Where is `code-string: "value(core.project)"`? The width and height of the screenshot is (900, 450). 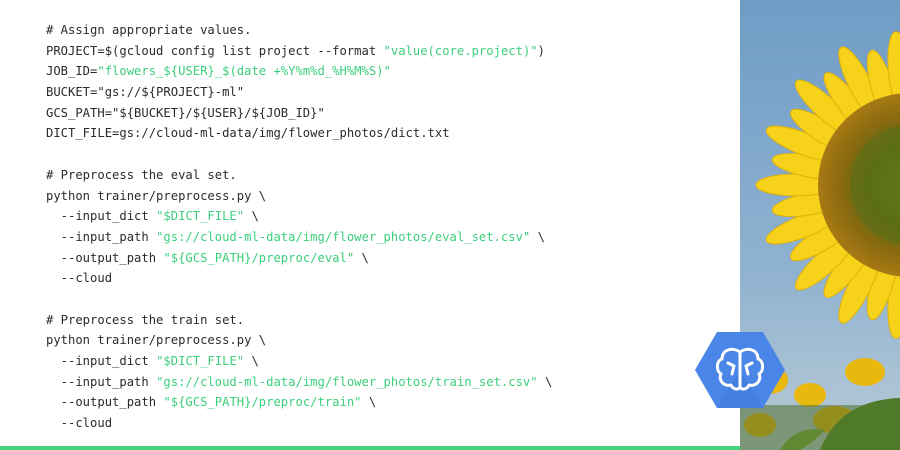
code-string: "value(core.project)" is located at coordinates (460, 50).